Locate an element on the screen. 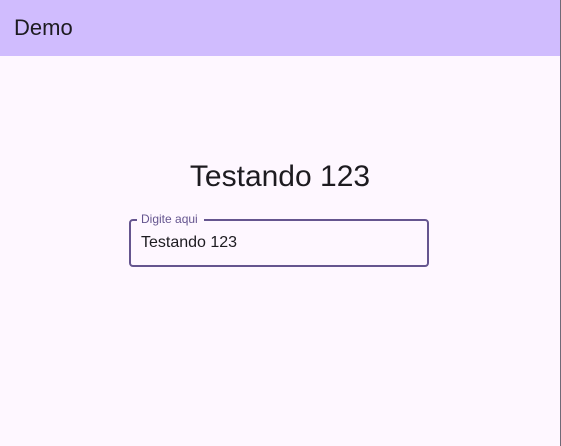  text-field-label: Digite aqui is located at coordinates (170, 219).